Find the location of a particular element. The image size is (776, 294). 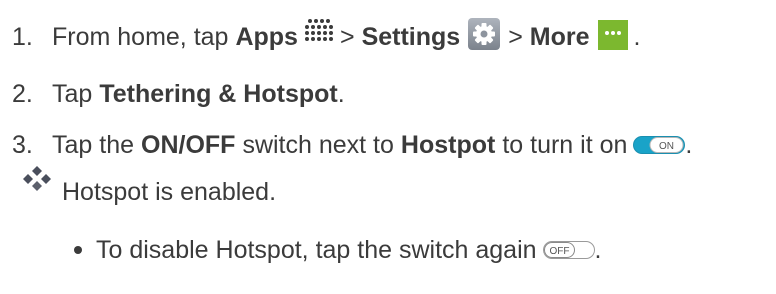

result-line: Hotspot is enabled. is located at coordinates (169, 192).